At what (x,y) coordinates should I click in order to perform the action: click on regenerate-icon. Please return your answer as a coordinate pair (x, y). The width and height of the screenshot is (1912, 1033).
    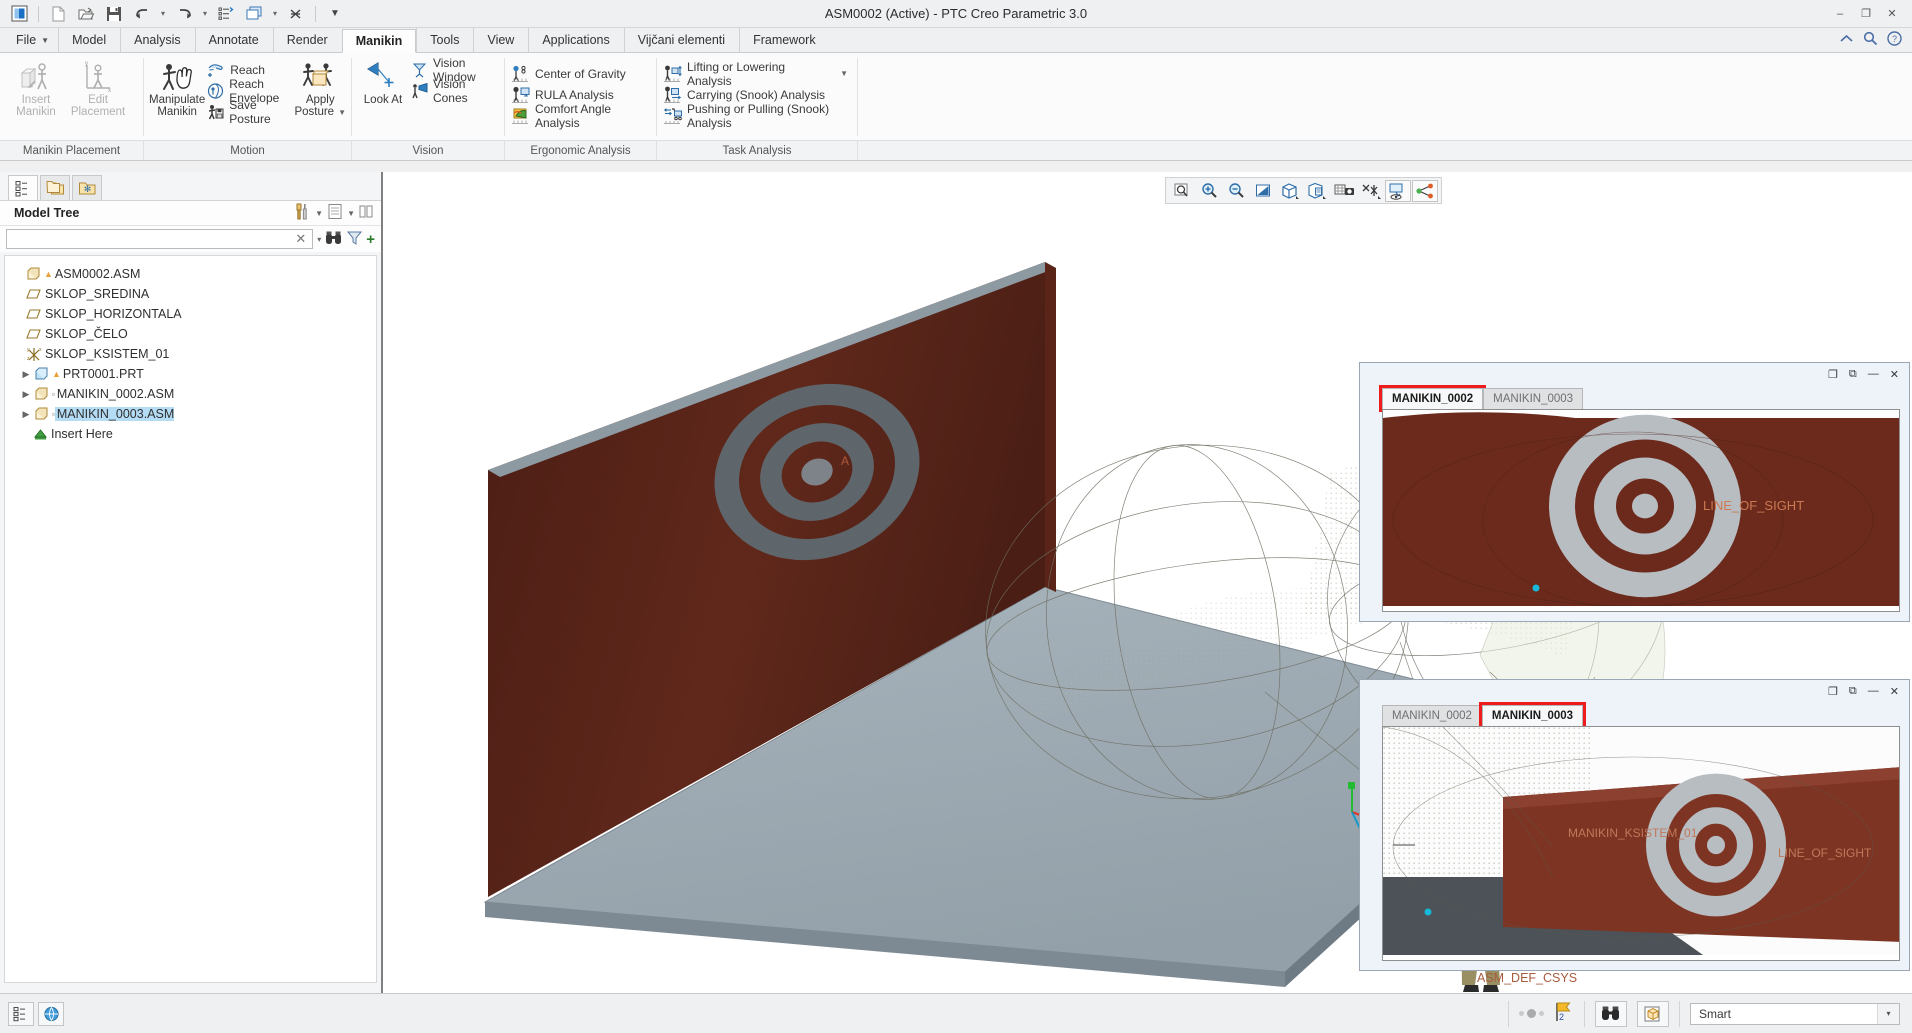
    Looking at the image, I should click on (226, 14).